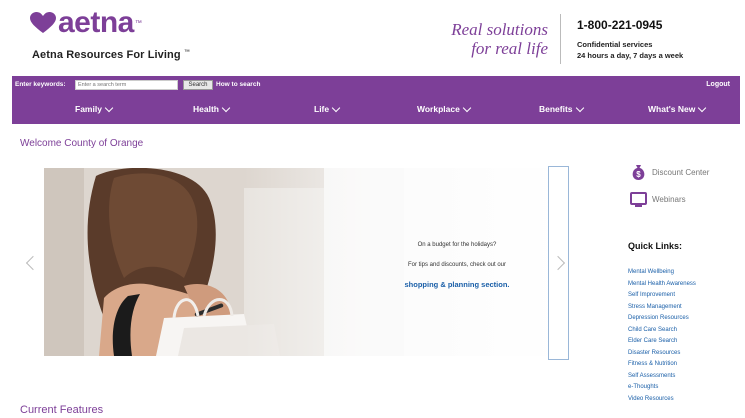 This screenshot has width=745, height=418. What do you see at coordinates (186, 52) in the screenshot?
I see `site-subtitle-mark: ™` at bounding box center [186, 52].